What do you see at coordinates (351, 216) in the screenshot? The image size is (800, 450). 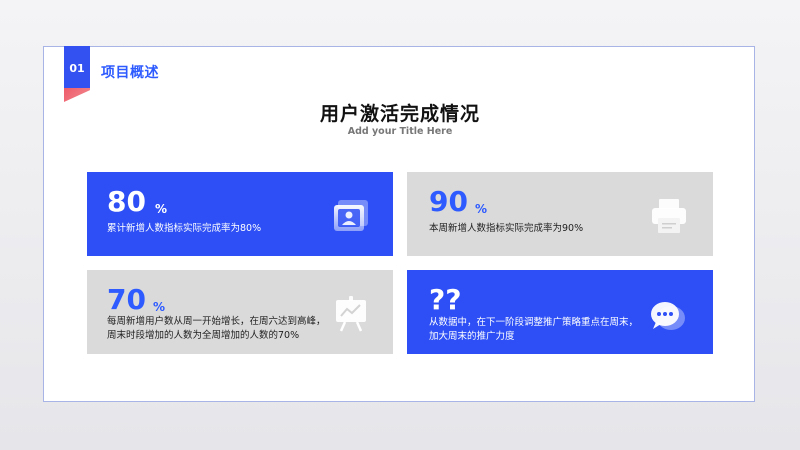 I see `id-card-icon` at bounding box center [351, 216].